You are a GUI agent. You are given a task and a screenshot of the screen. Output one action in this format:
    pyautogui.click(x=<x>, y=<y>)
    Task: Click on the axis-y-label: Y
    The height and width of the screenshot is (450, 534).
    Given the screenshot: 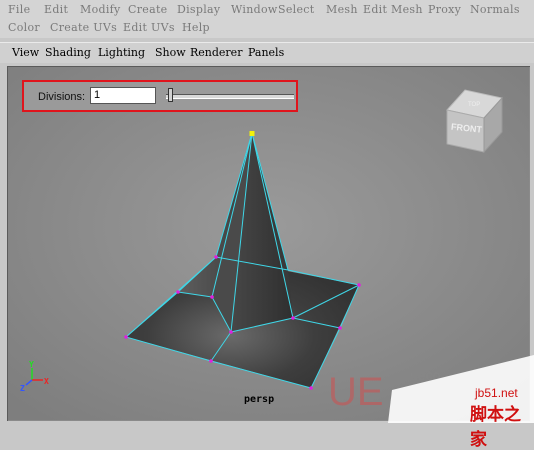 What is the action you would take?
    pyautogui.click(x=31, y=364)
    